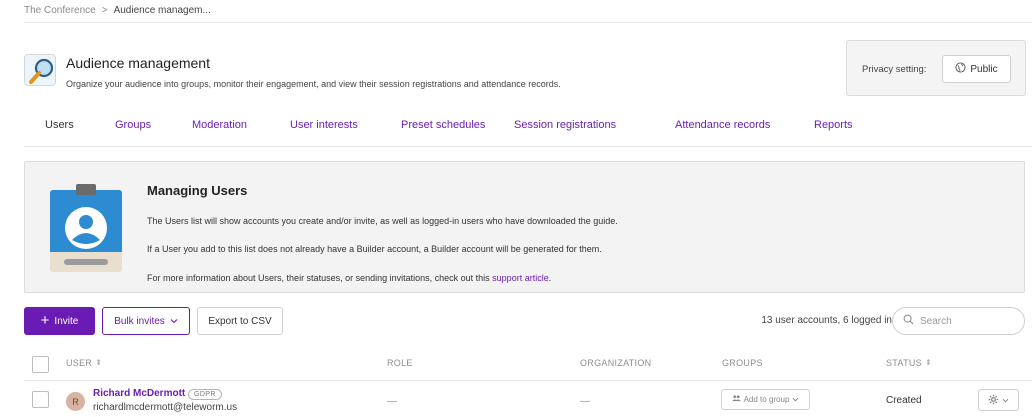 The image size is (1032, 417). I want to click on gear-icon, so click(993, 400).